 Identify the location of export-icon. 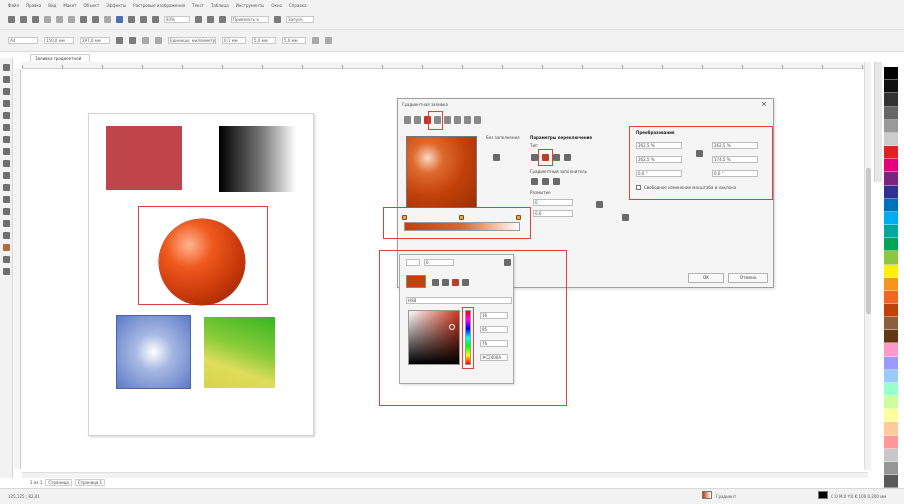
(143, 19).